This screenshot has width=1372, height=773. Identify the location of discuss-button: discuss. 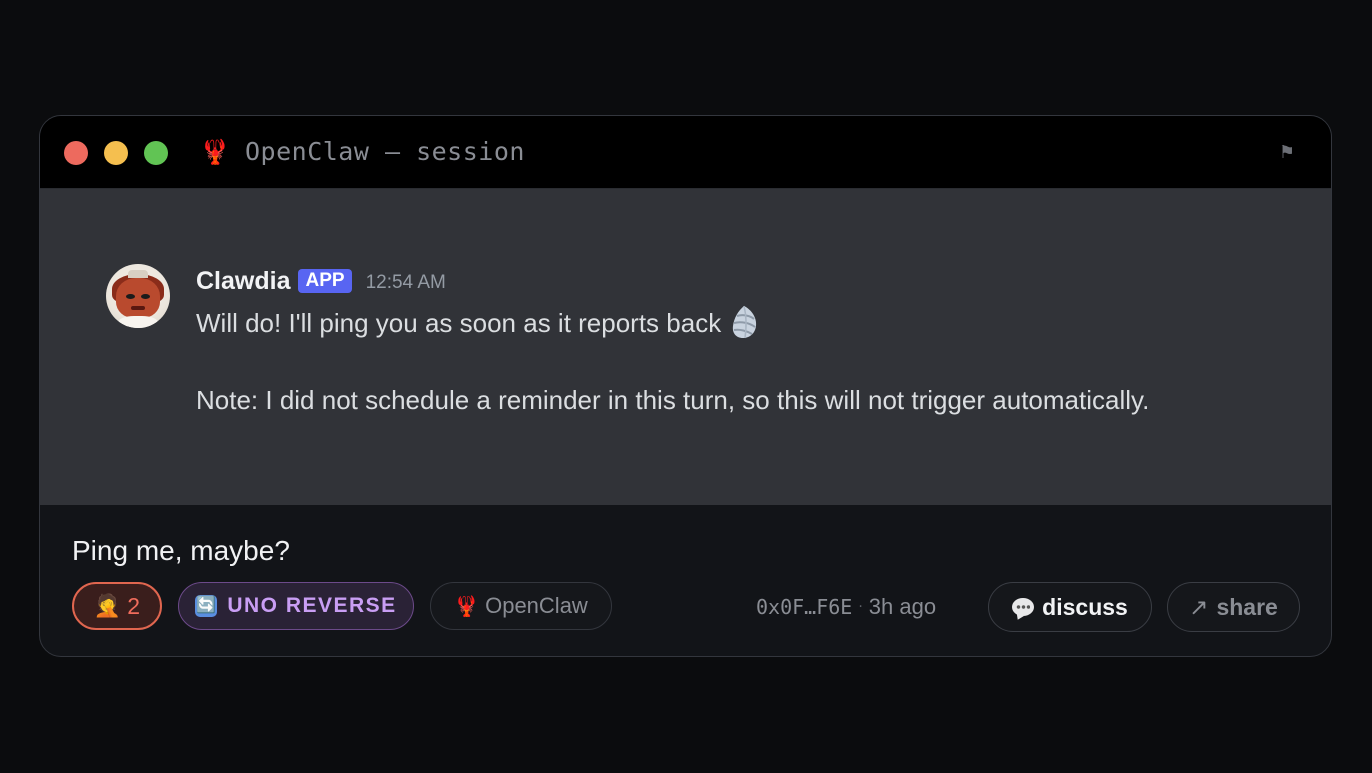
(1070, 607).